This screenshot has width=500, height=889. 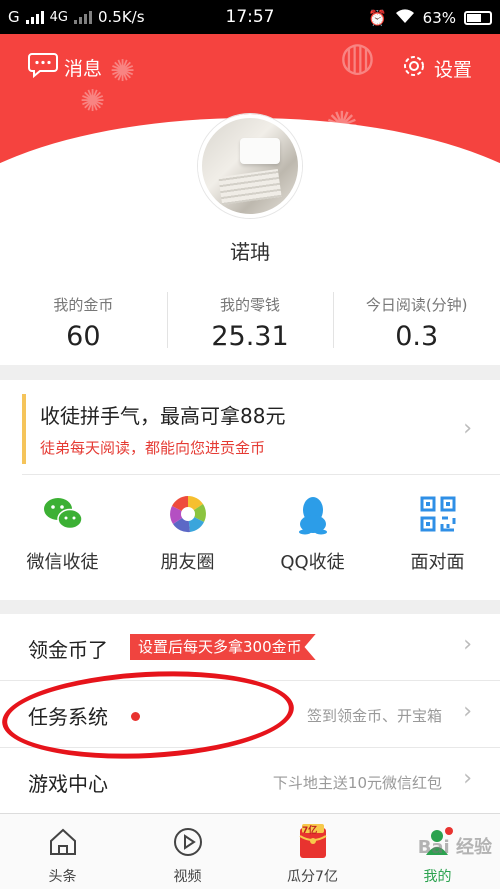 I want to click on share-qq: QQ收徒, so click(x=312, y=533).